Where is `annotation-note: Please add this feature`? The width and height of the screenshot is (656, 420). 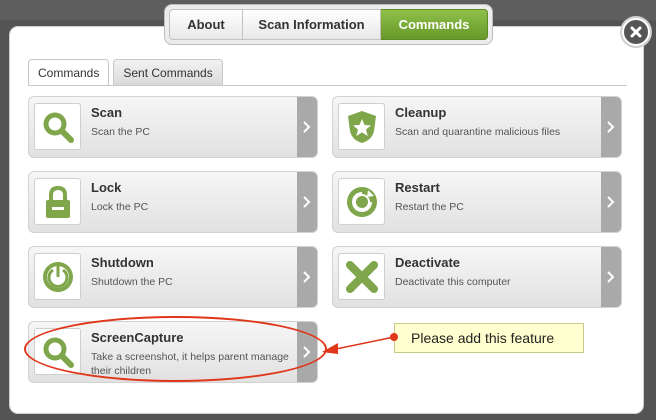
annotation-note: Please add this feature is located at coordinates (489, 338).